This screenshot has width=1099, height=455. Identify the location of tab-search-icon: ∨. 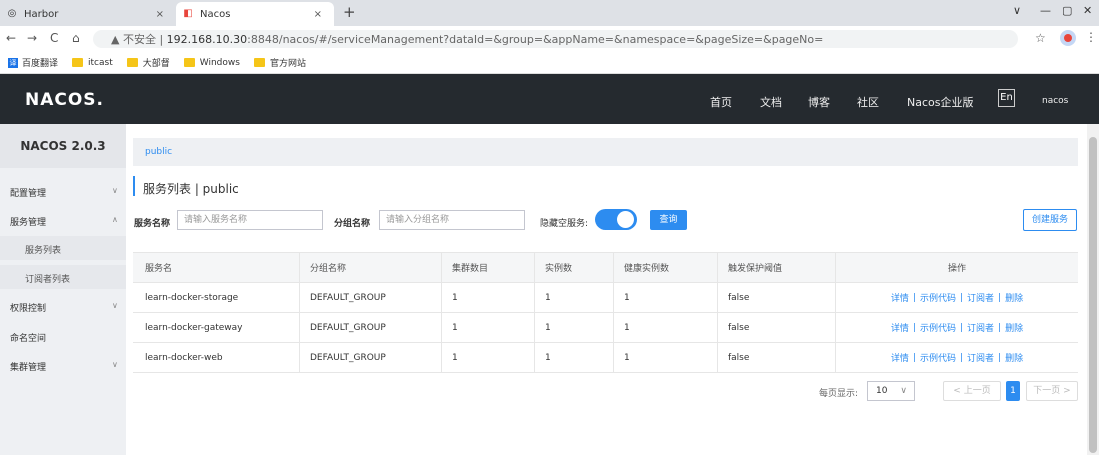
(1017, 10).